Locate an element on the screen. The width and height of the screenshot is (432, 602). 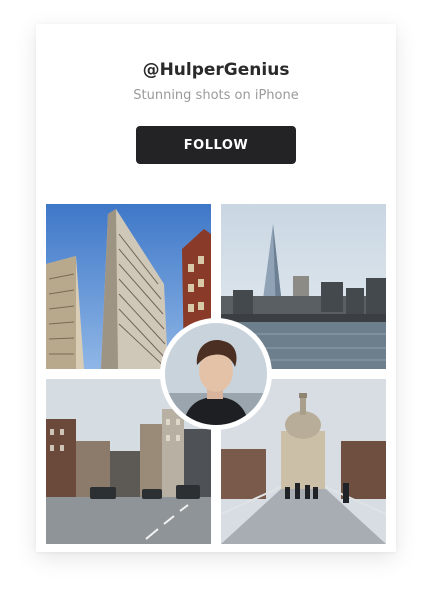
profile-avatar is located at coordinates (216, 374).